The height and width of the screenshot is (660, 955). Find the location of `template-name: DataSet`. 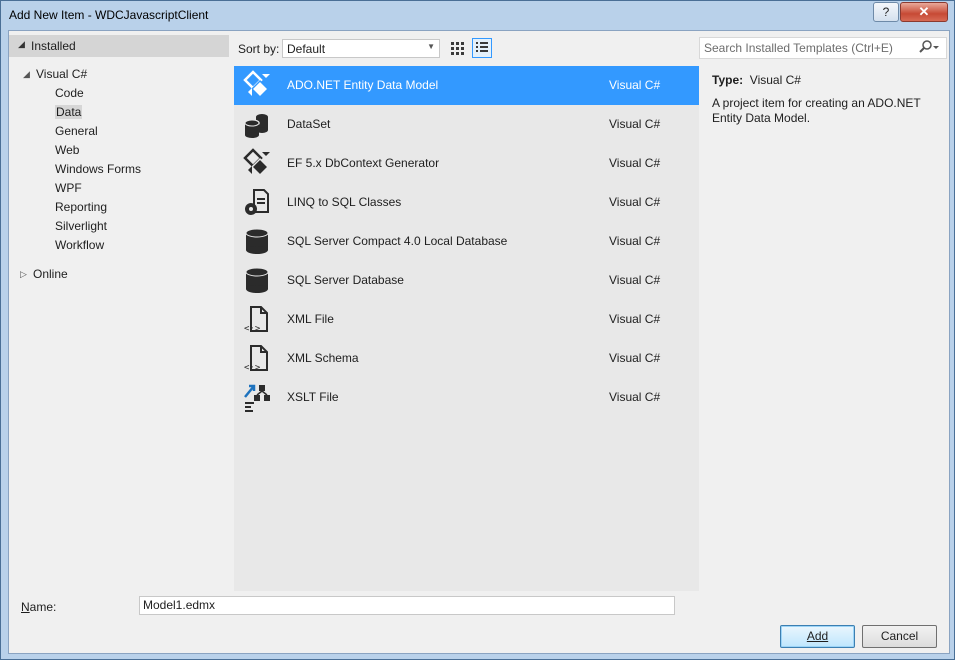

template-name: DataSet is located at coordinates (309, 124).